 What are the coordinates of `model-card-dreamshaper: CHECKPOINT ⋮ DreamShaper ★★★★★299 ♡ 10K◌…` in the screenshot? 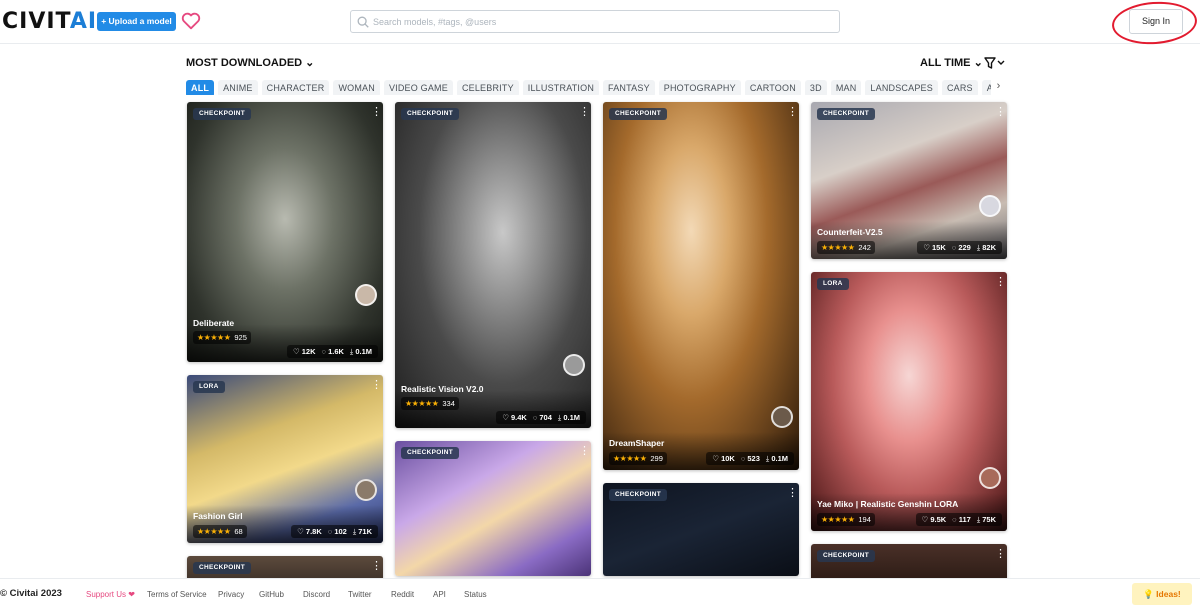 It's located at (701, 286).